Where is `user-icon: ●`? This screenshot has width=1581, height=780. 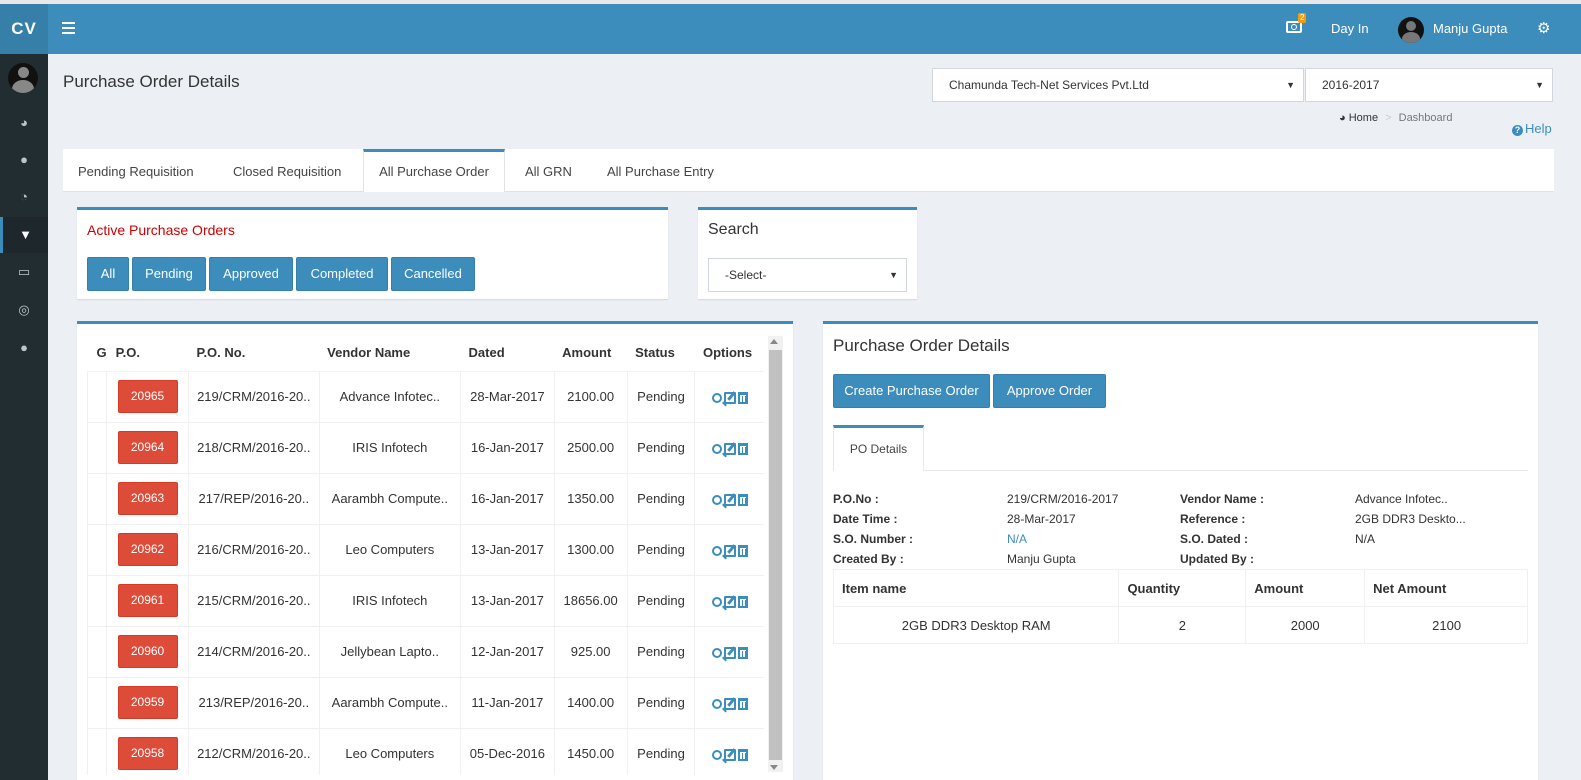
user-icon: ● is located at coordinates (24, 160).